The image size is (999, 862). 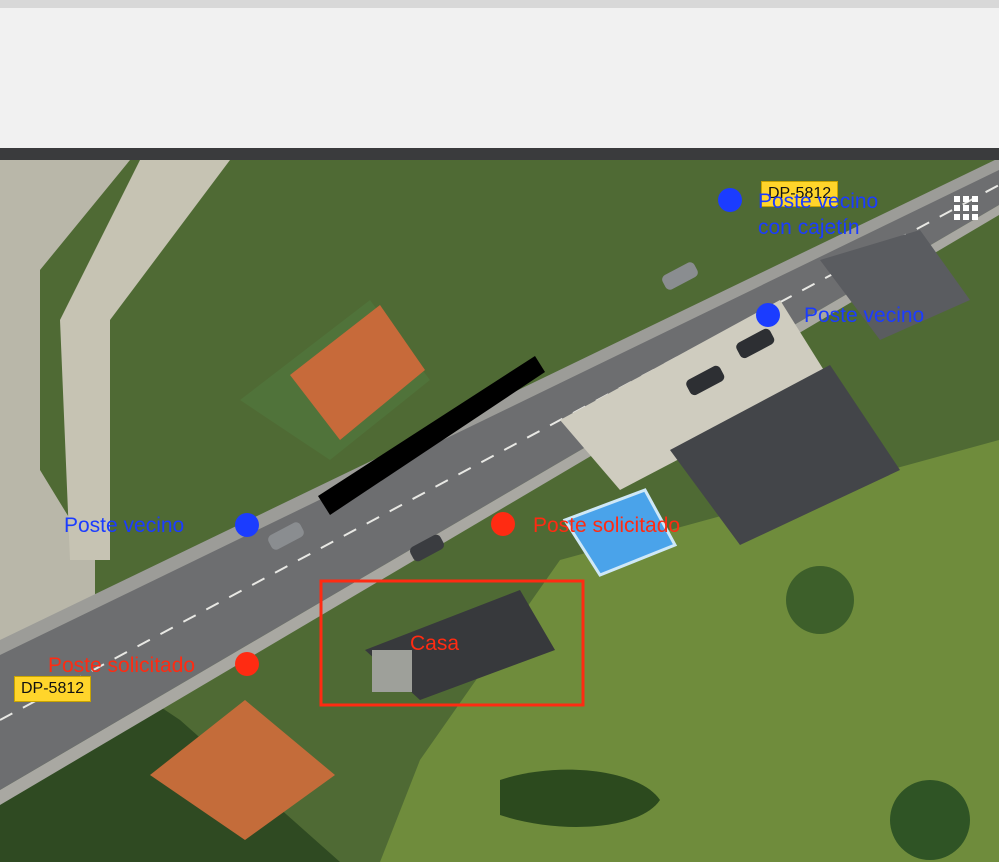 What do you see at coordinates (499, 154) in the screenshot?
I see `toolbar-divider` at bounding box center [499, 154].